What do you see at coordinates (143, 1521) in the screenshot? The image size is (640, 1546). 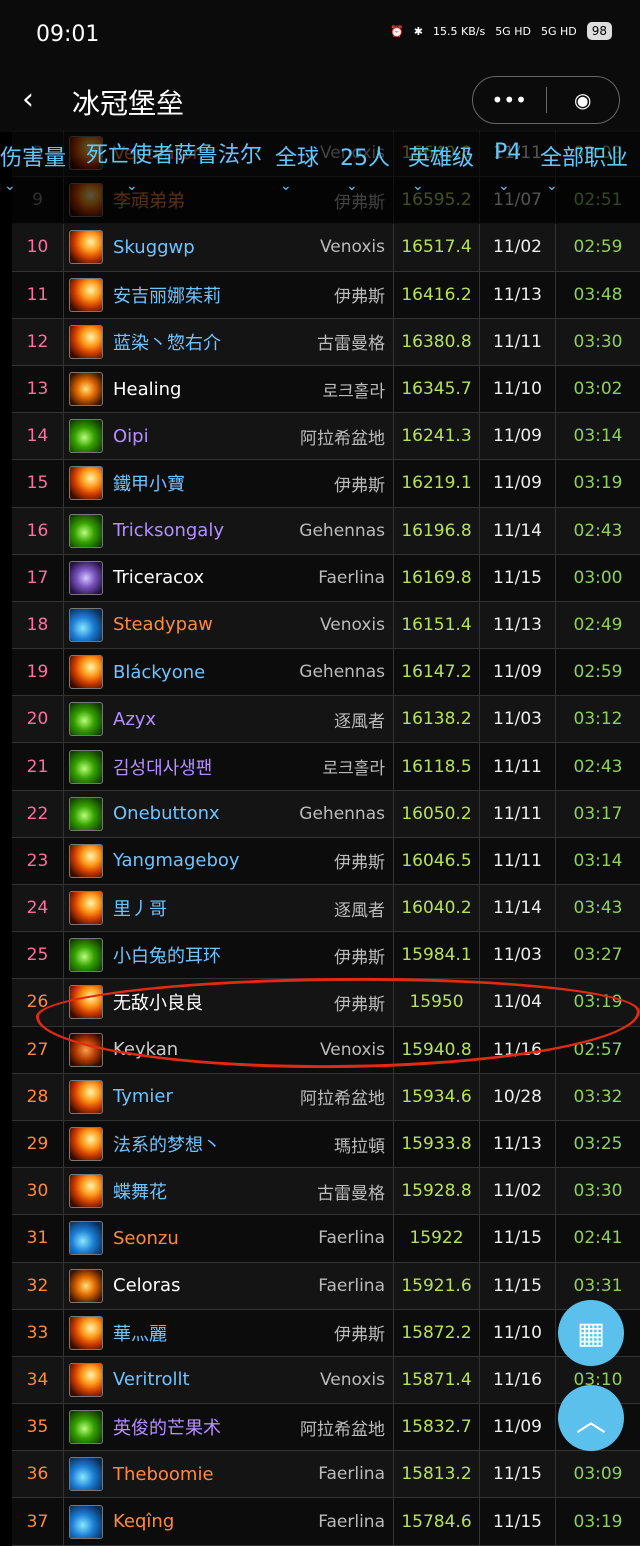 I see `player-name: Keqîng` at bounding box center [143, 1521].